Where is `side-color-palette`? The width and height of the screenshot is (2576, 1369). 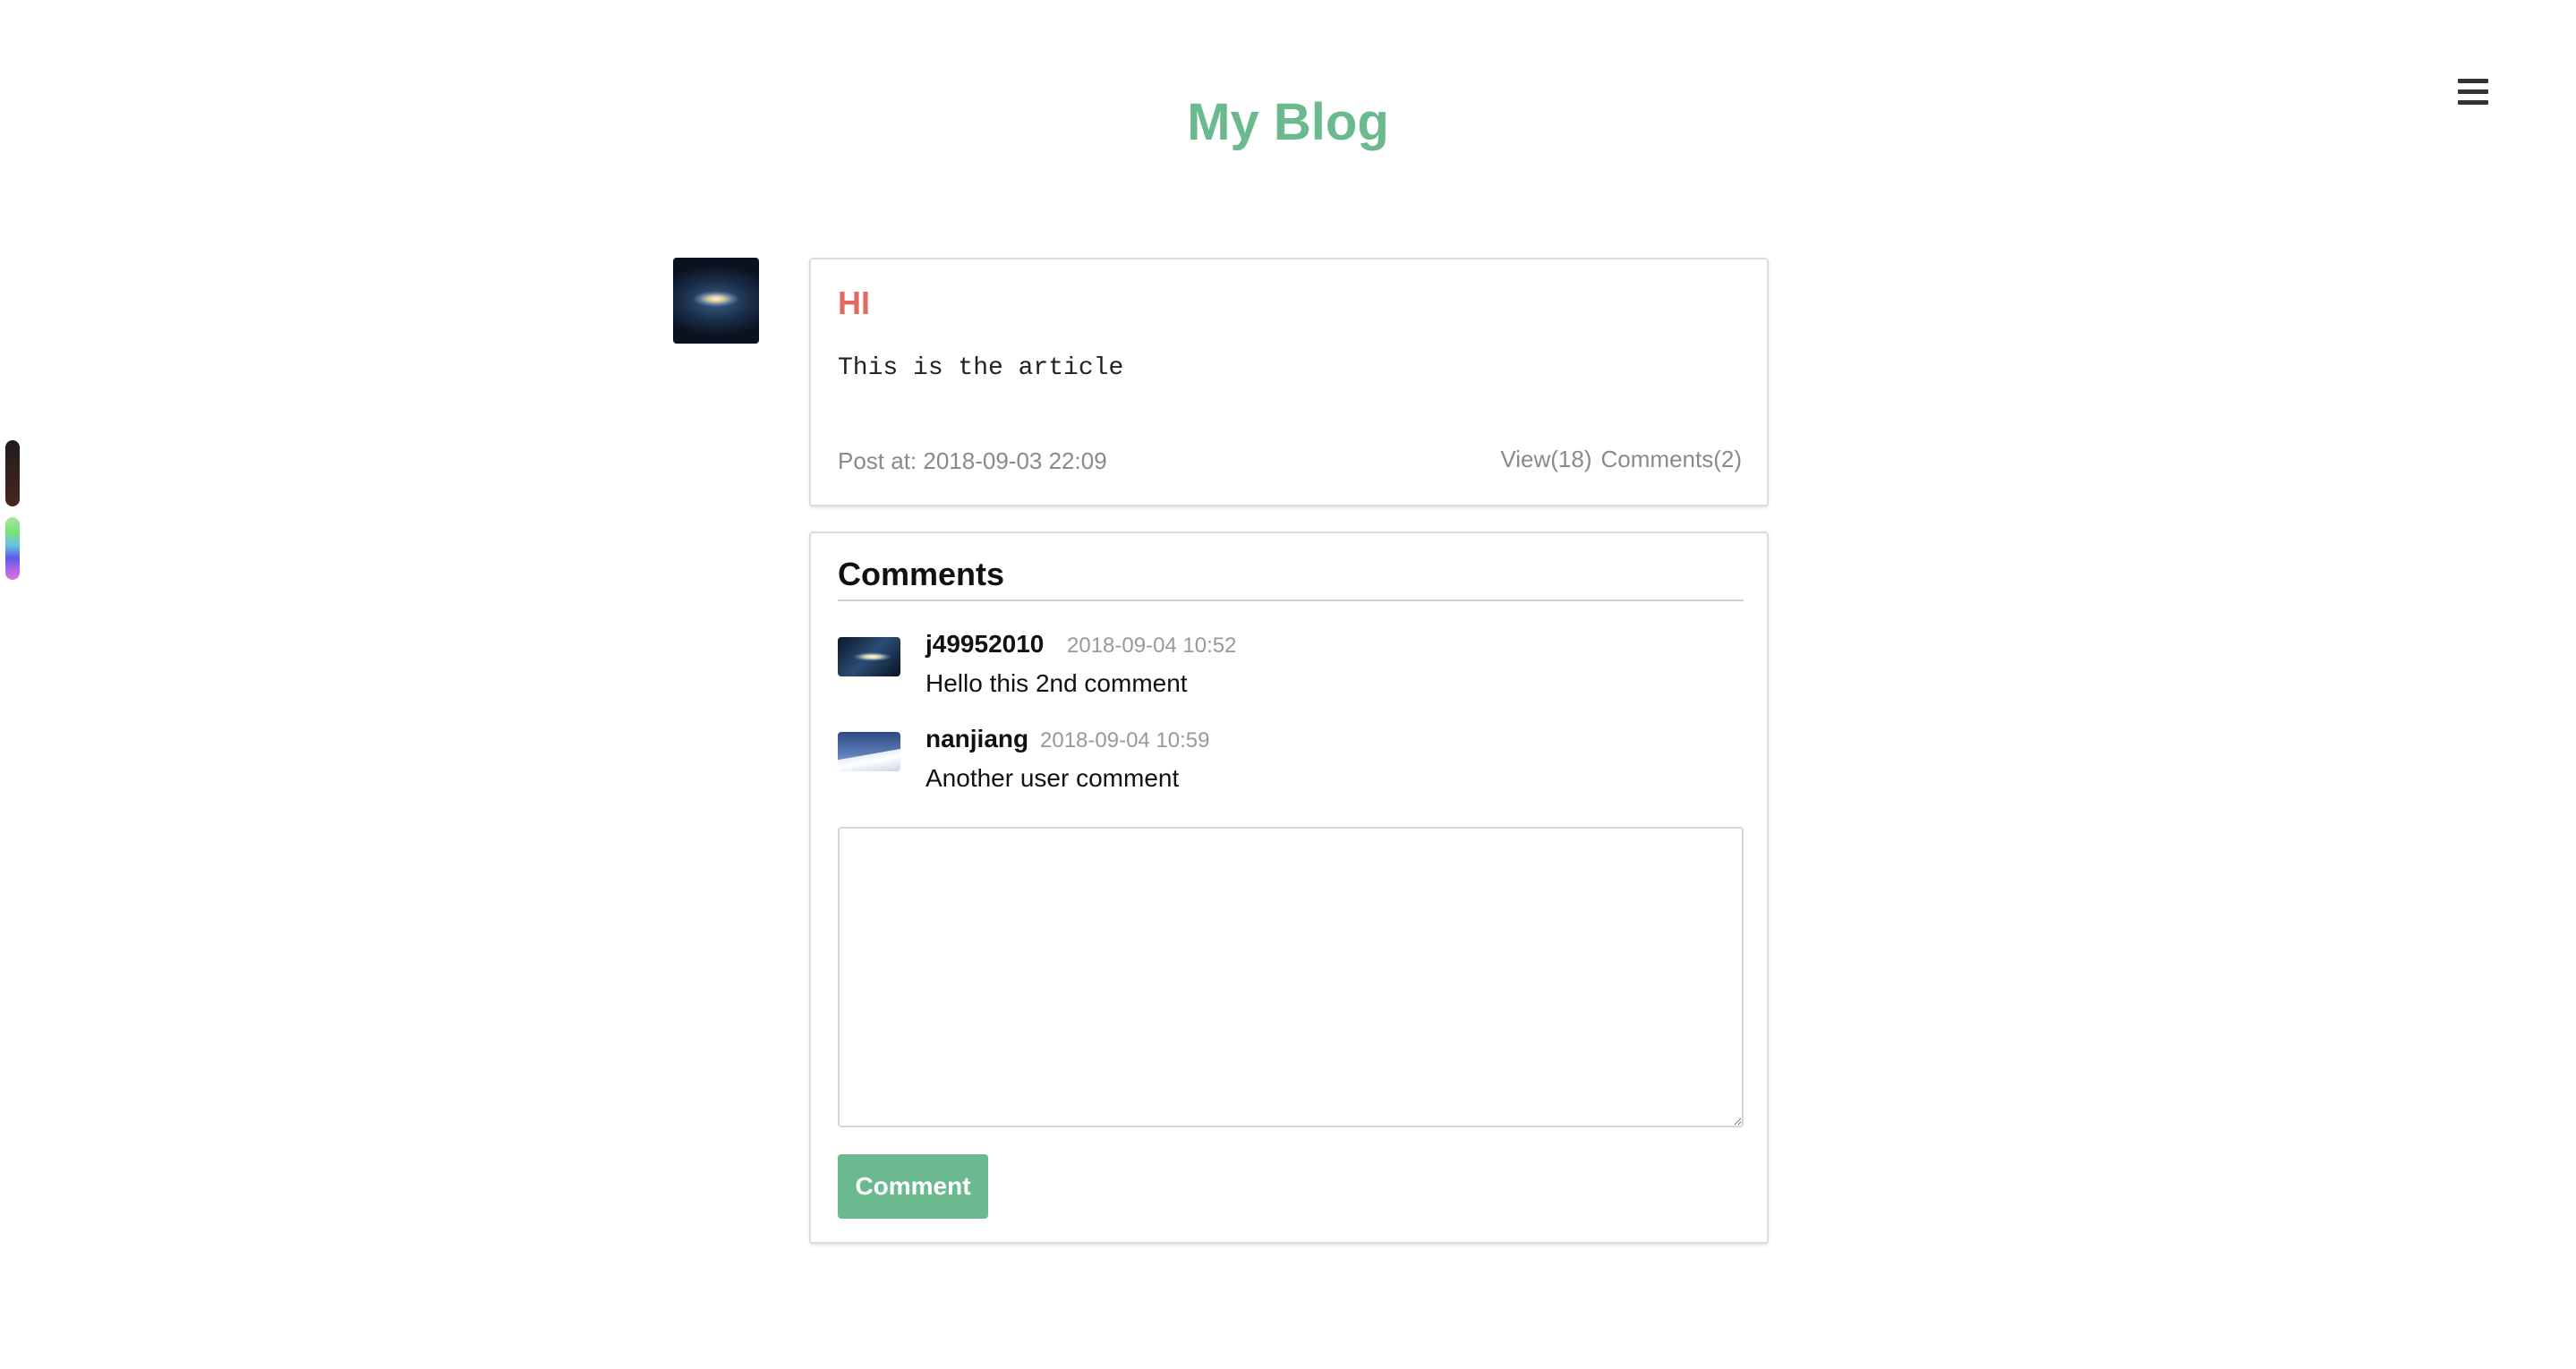
side-color-palette is located at coordinates (13, 510).